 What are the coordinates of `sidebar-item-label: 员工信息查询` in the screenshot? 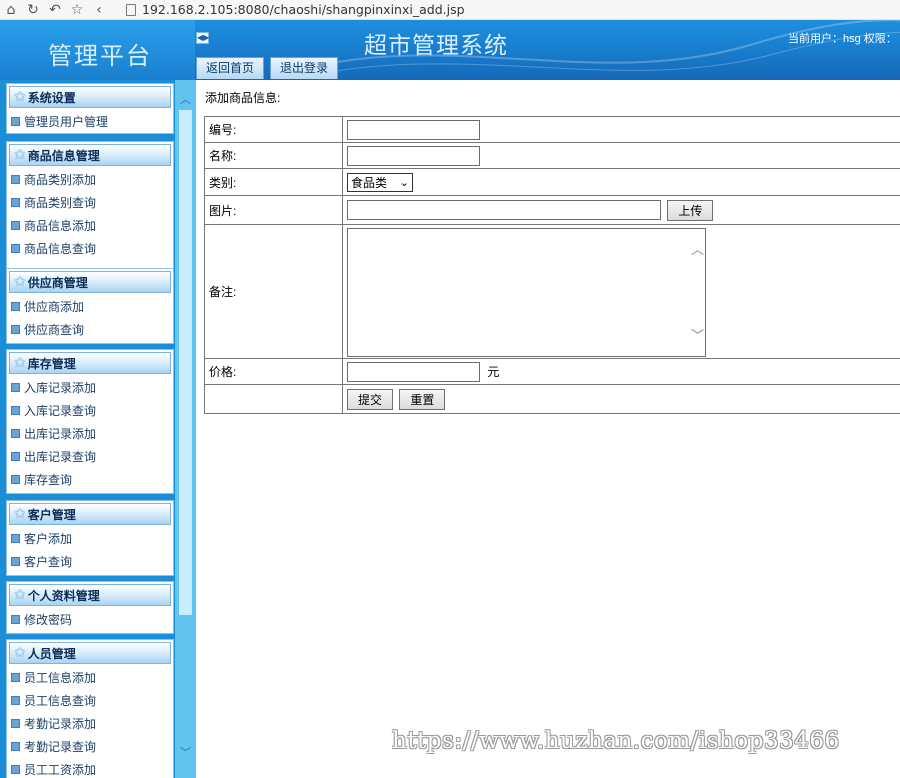 It's located at (60, 701).